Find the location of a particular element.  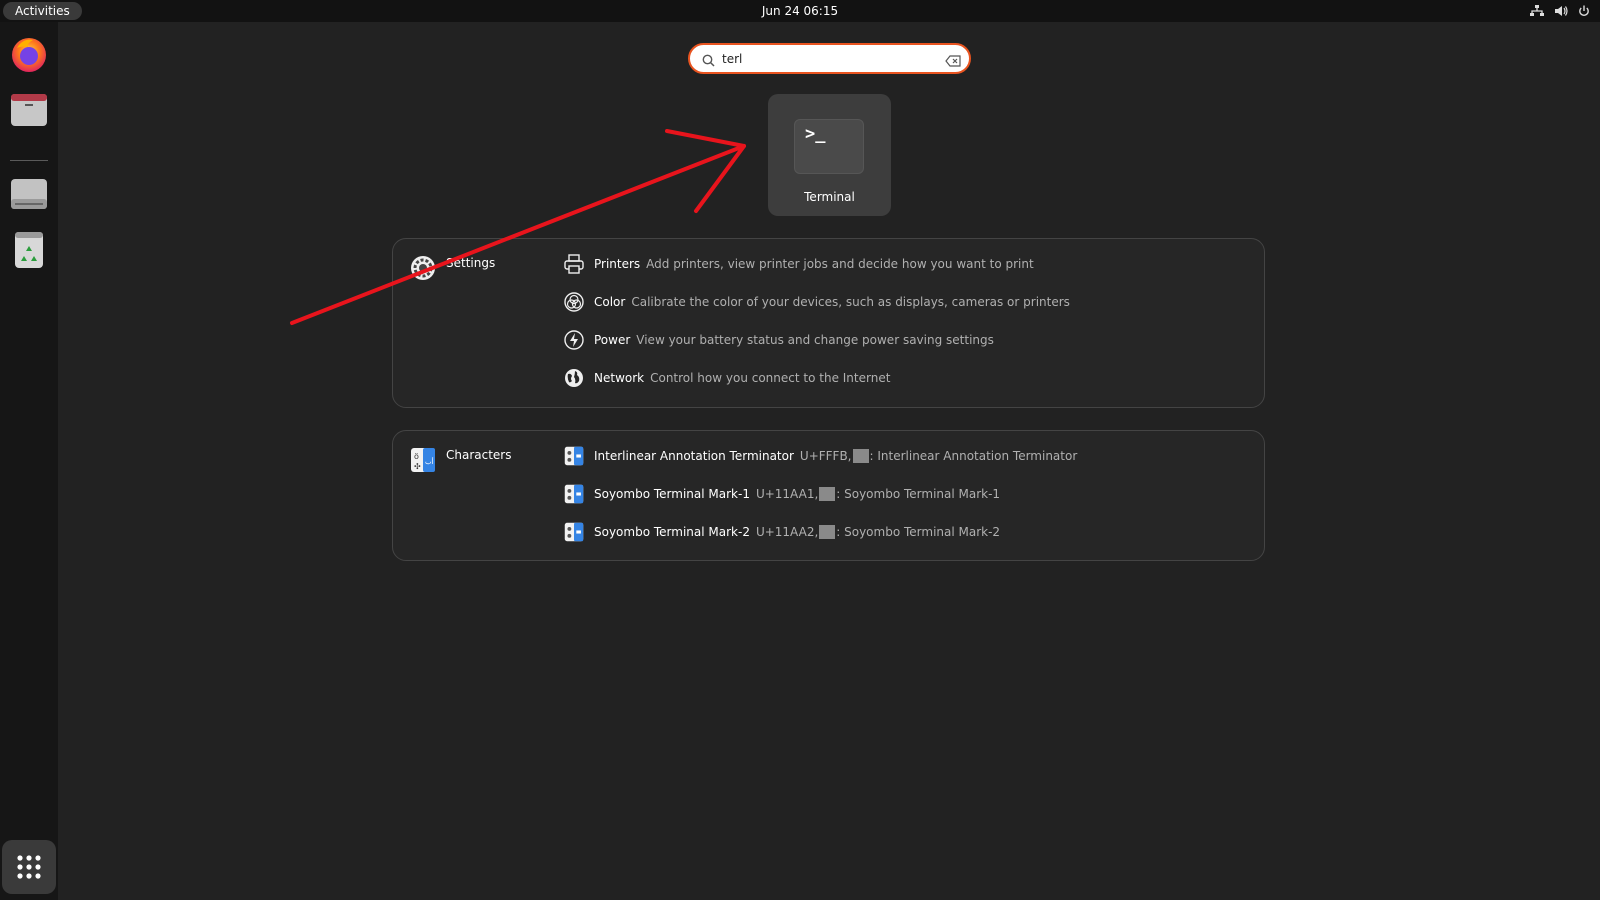

drive-icon is located at coordinates (29, 194).